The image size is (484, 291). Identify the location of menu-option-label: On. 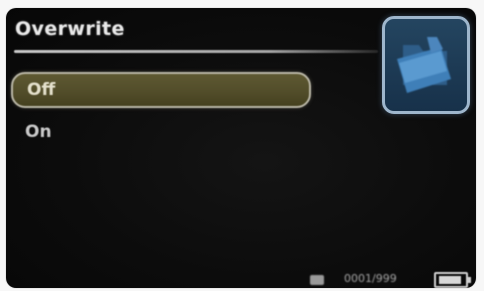
(38, 132).